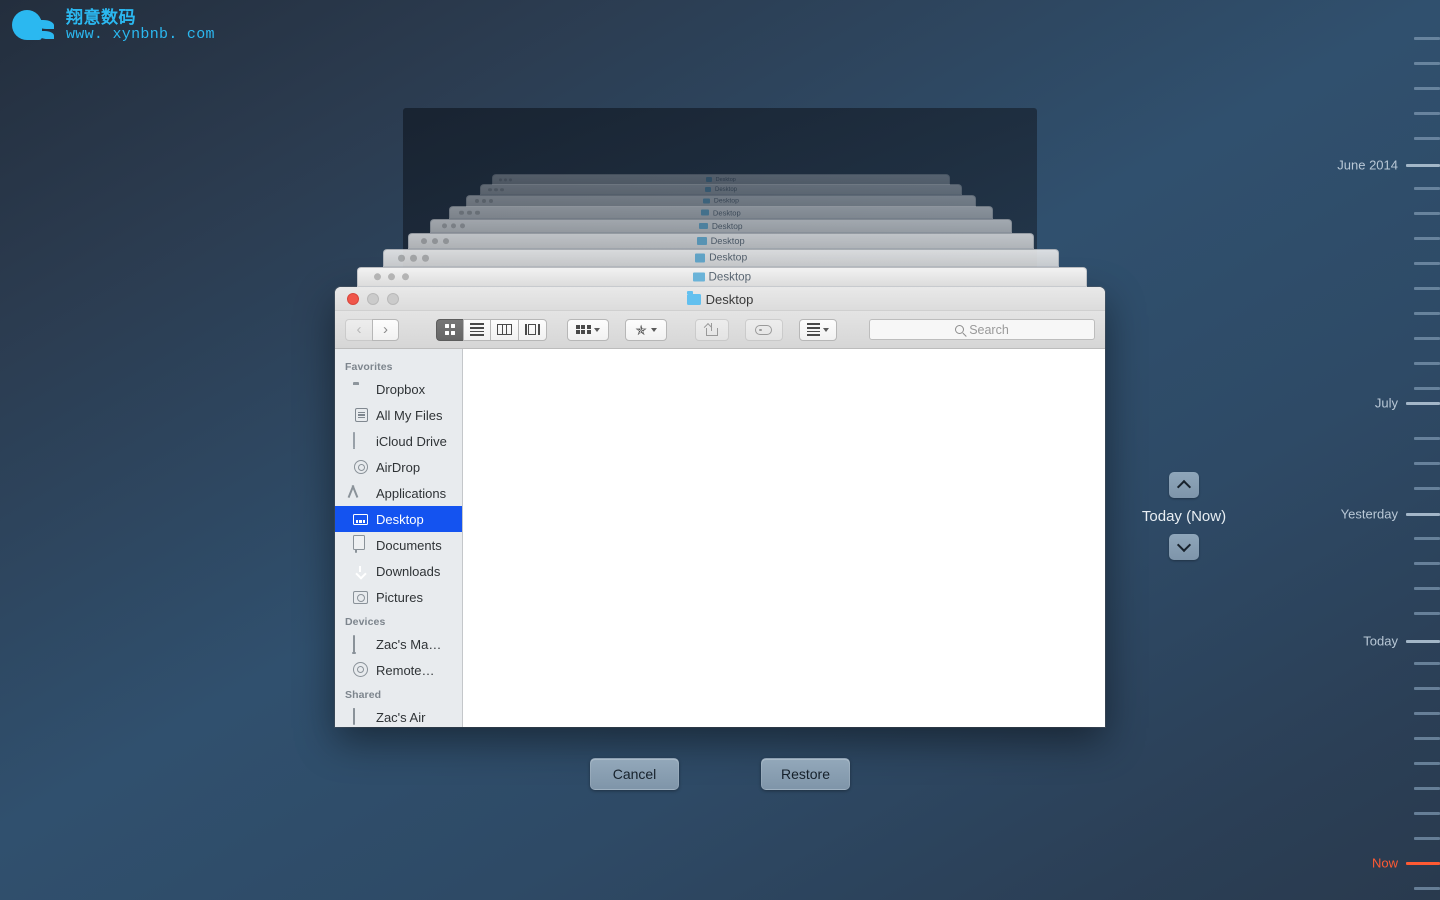  What do you see at coordinates (398, 519) in the screenshot?
I see `sidebar-item-desktop: Desktop` at bounding box center [398, 519].